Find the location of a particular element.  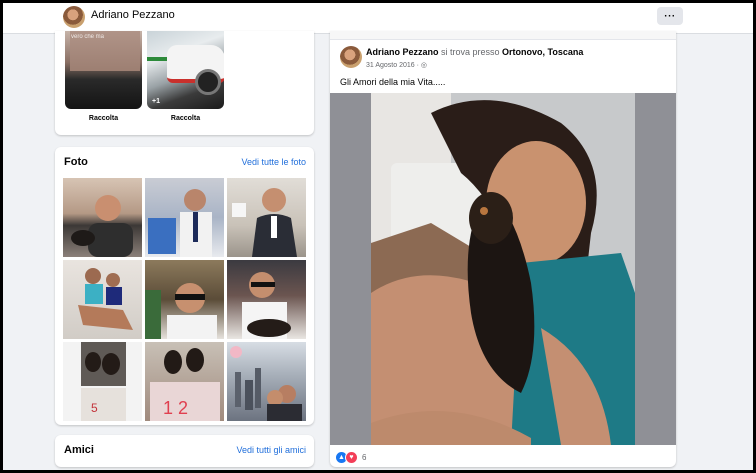

profile-avatar is located at coordinates (74, 17).